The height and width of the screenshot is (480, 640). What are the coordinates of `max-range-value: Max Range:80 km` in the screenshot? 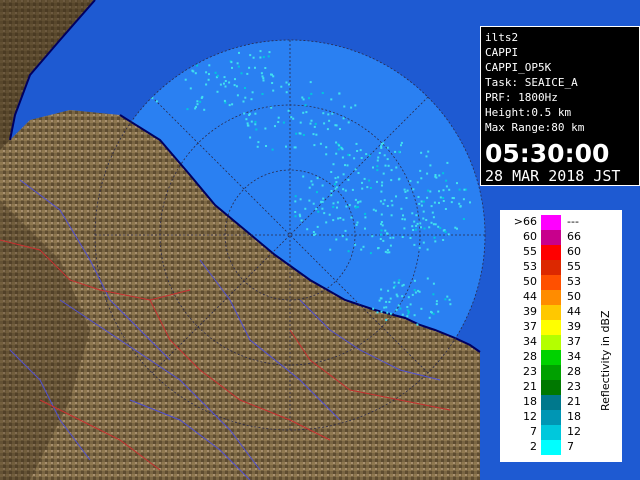 It's located at (535, 127).